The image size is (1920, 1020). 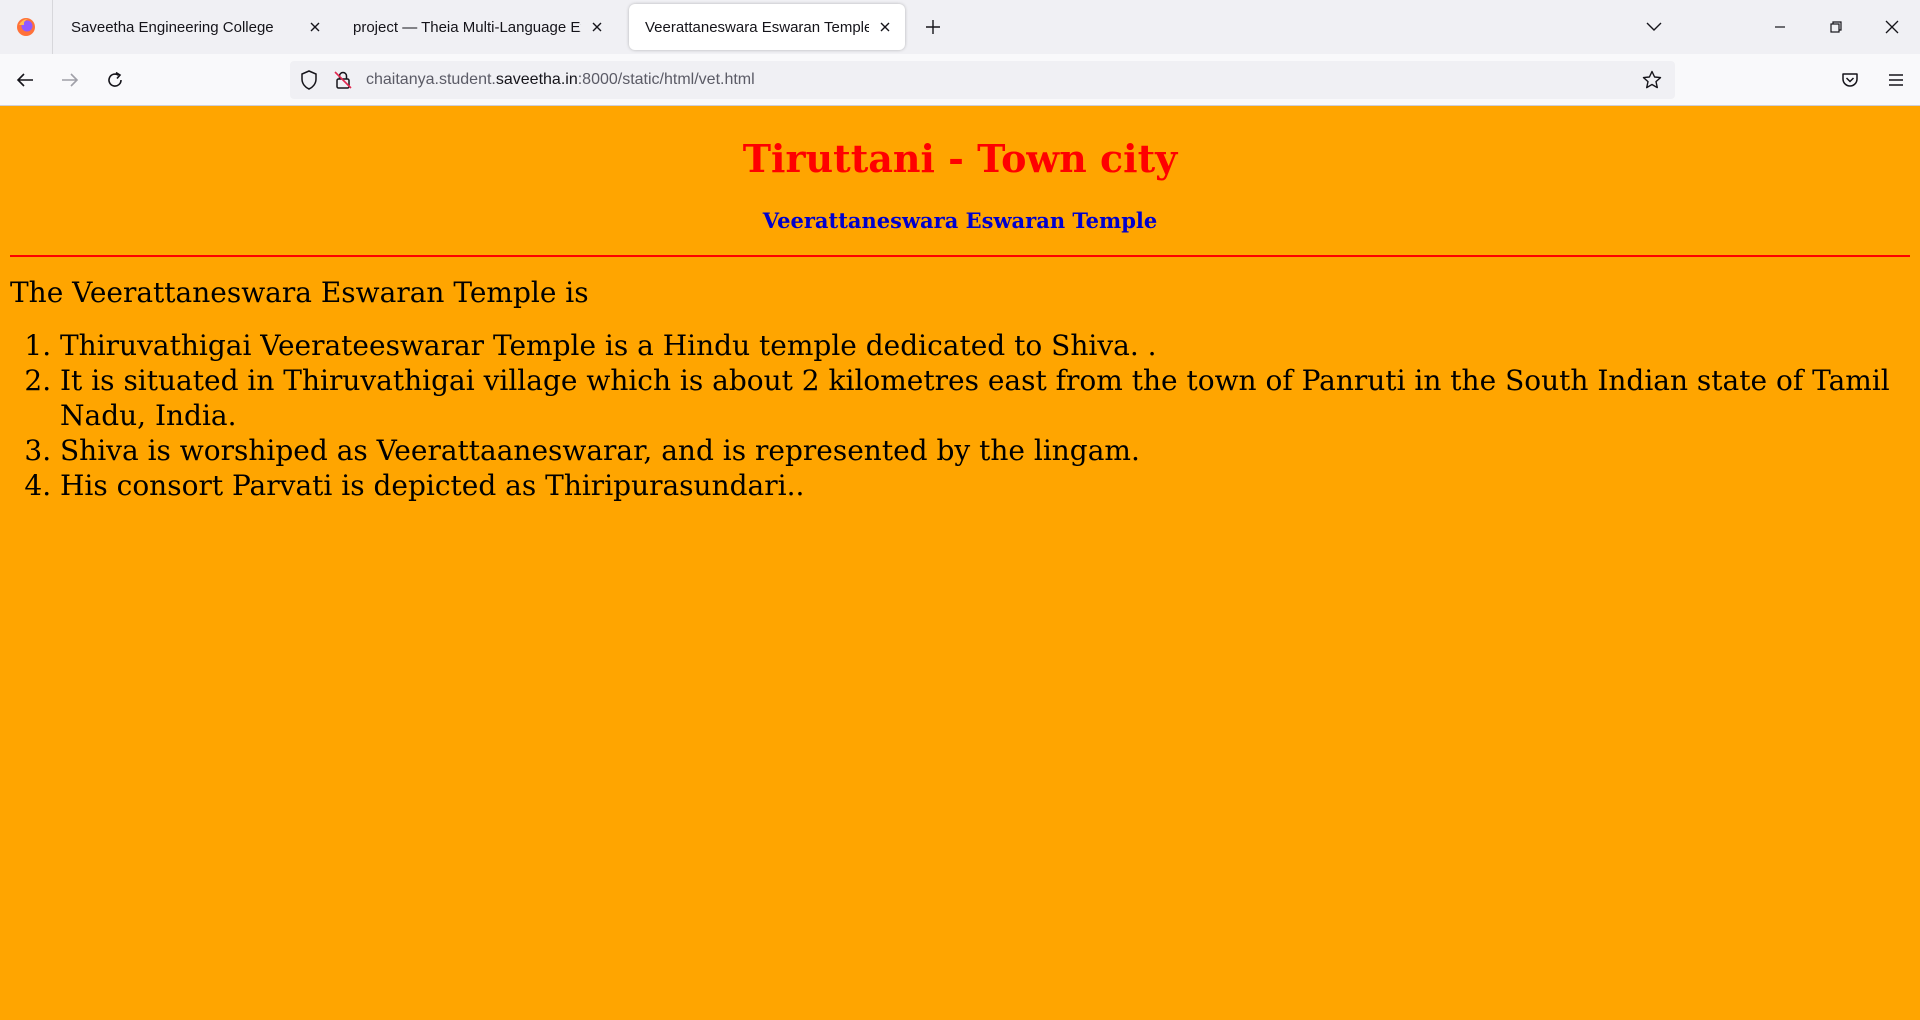 I want to click on close-window-button, so click(x=1892, y=27).